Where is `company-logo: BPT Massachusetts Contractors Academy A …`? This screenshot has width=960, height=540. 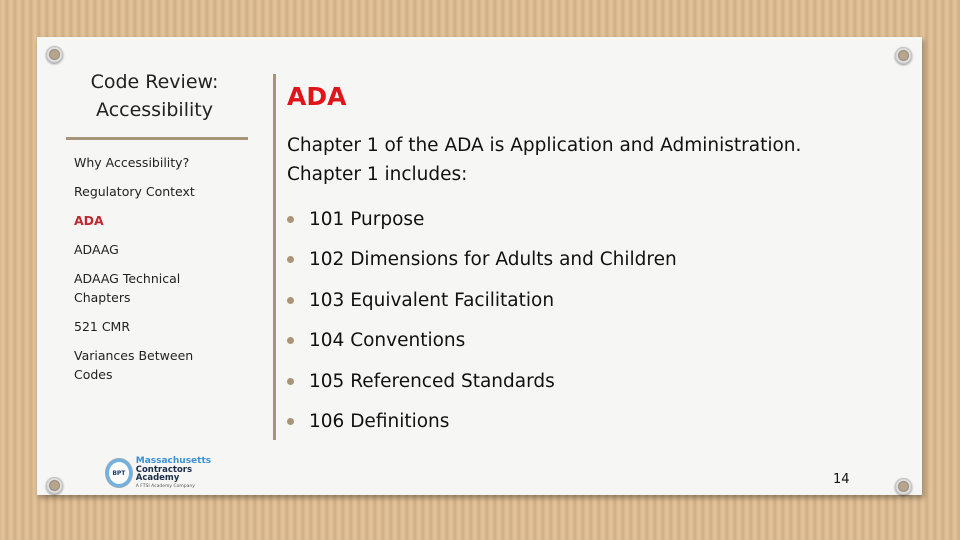
company-logo: BPT Massachusetts Contractors Academy A … is located at coordinates (167, 473).